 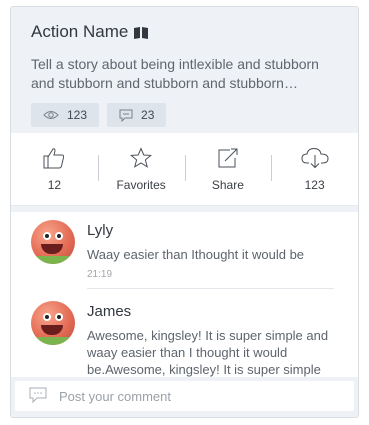 What do you see at coordinates (65, 115) in the screenshot?
I see `views-badge: 123` at bounding box center [65, 115].